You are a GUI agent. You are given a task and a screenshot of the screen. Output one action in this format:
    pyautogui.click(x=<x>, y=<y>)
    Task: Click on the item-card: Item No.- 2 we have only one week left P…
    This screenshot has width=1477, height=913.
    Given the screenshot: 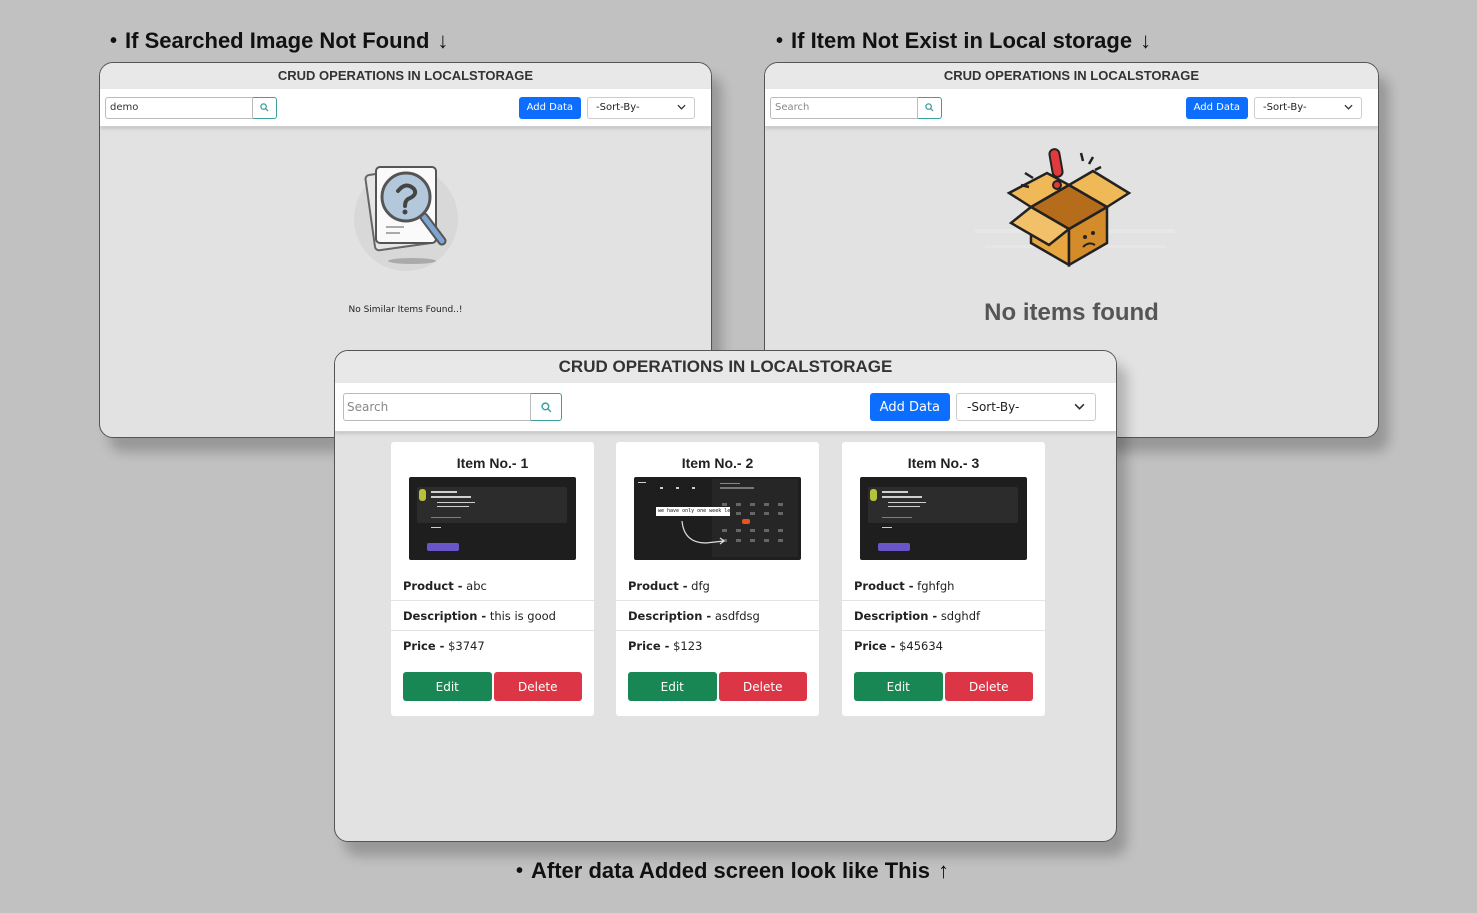 What is the action you would take?
    pyautogui.click(x=717, y=579)
    